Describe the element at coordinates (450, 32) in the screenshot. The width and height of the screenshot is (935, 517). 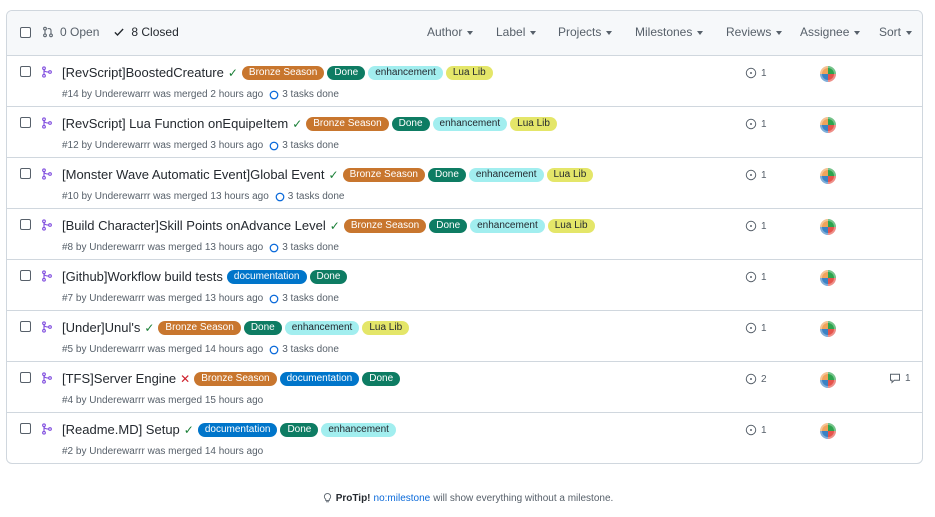
I see `author-filter: Author` at that location.